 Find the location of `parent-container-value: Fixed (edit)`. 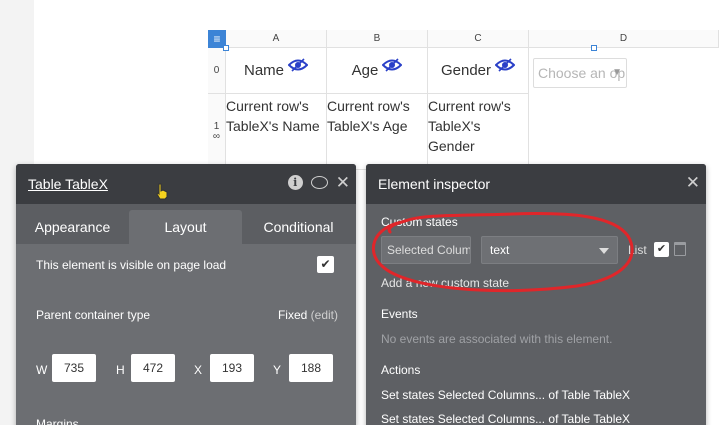

parent-container-value: Fixed (edit) is located at coordinates (308, 315).